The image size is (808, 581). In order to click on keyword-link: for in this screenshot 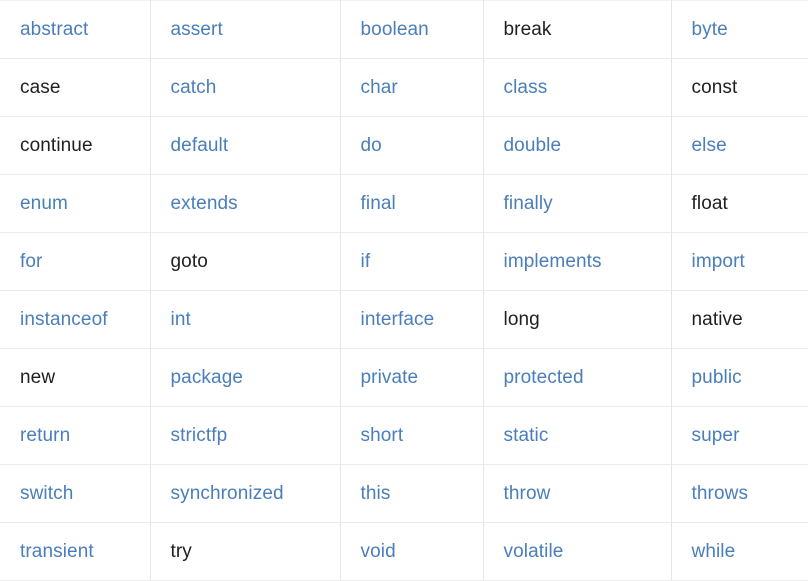, I will do `click(31, 262)`.